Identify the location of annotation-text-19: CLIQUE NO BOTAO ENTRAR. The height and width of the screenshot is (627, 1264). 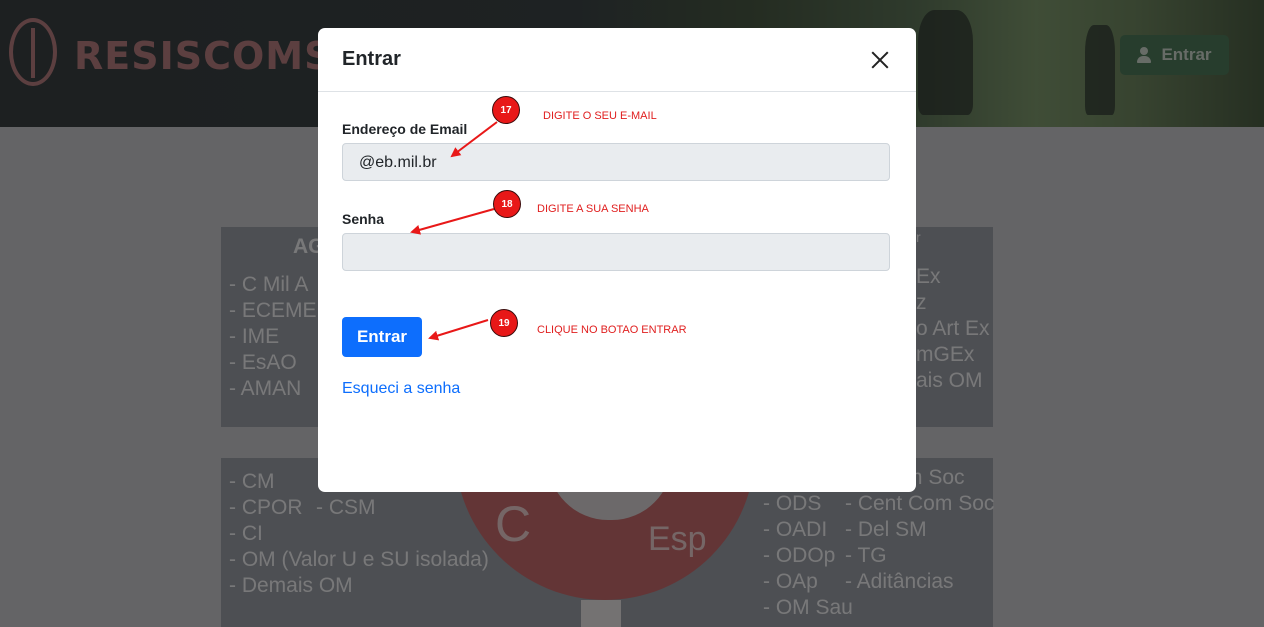
(612, 330).